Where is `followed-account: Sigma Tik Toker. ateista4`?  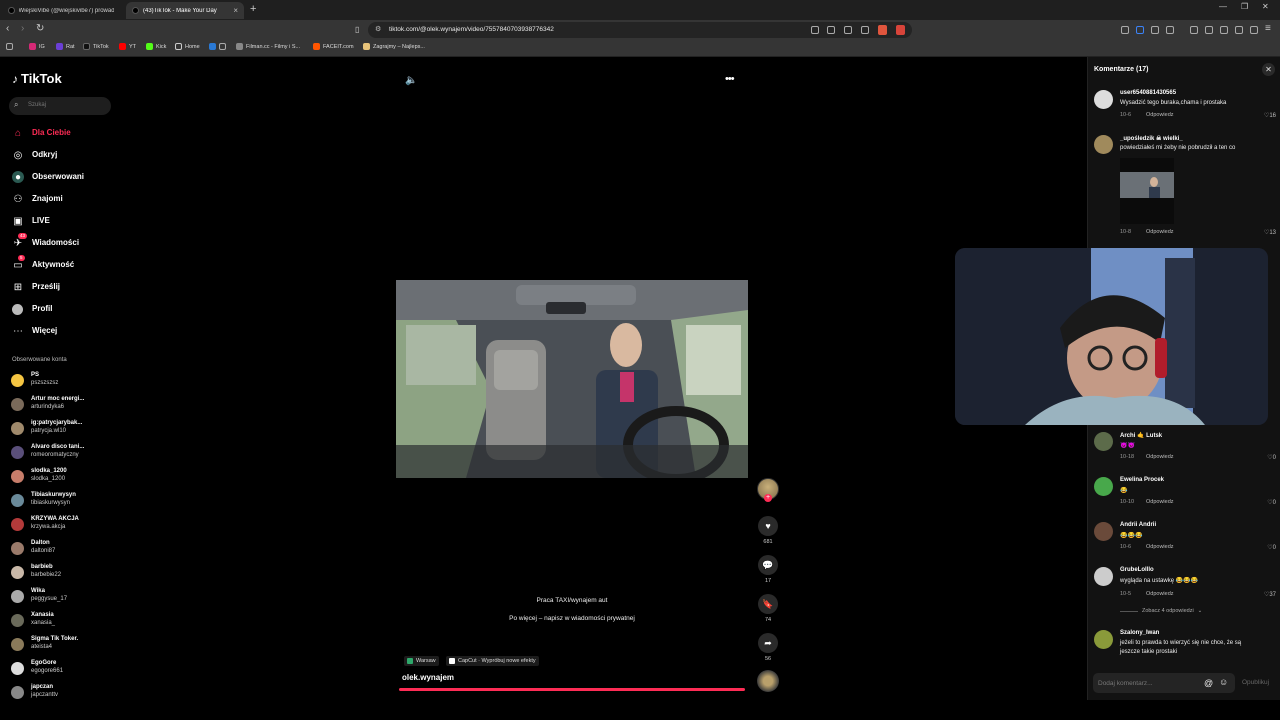
followed-account: Sigma Tik Toker. ateista4 is located at coordinates (66, 645).